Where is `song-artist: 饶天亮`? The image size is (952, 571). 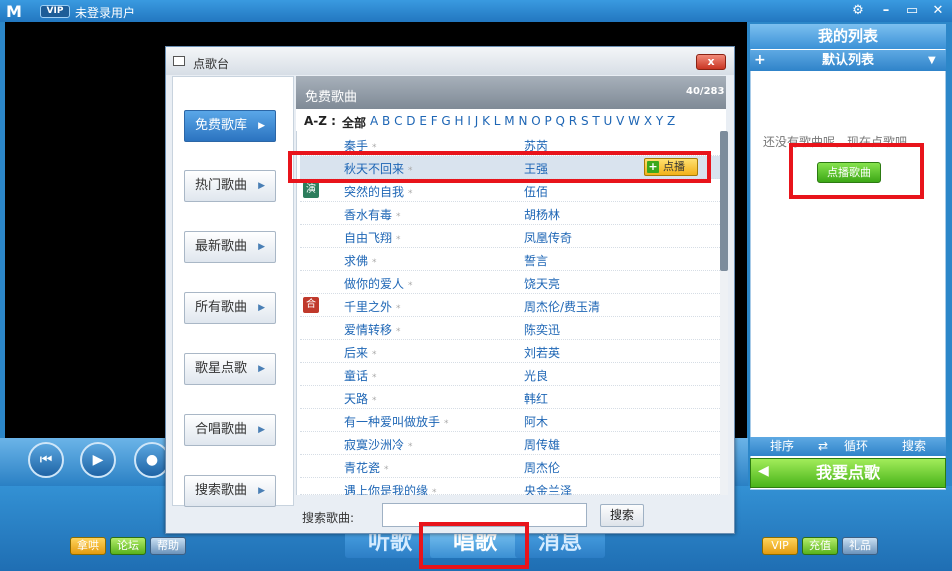
song-artist: 饶天亮 is located at coordinates (542, 283).